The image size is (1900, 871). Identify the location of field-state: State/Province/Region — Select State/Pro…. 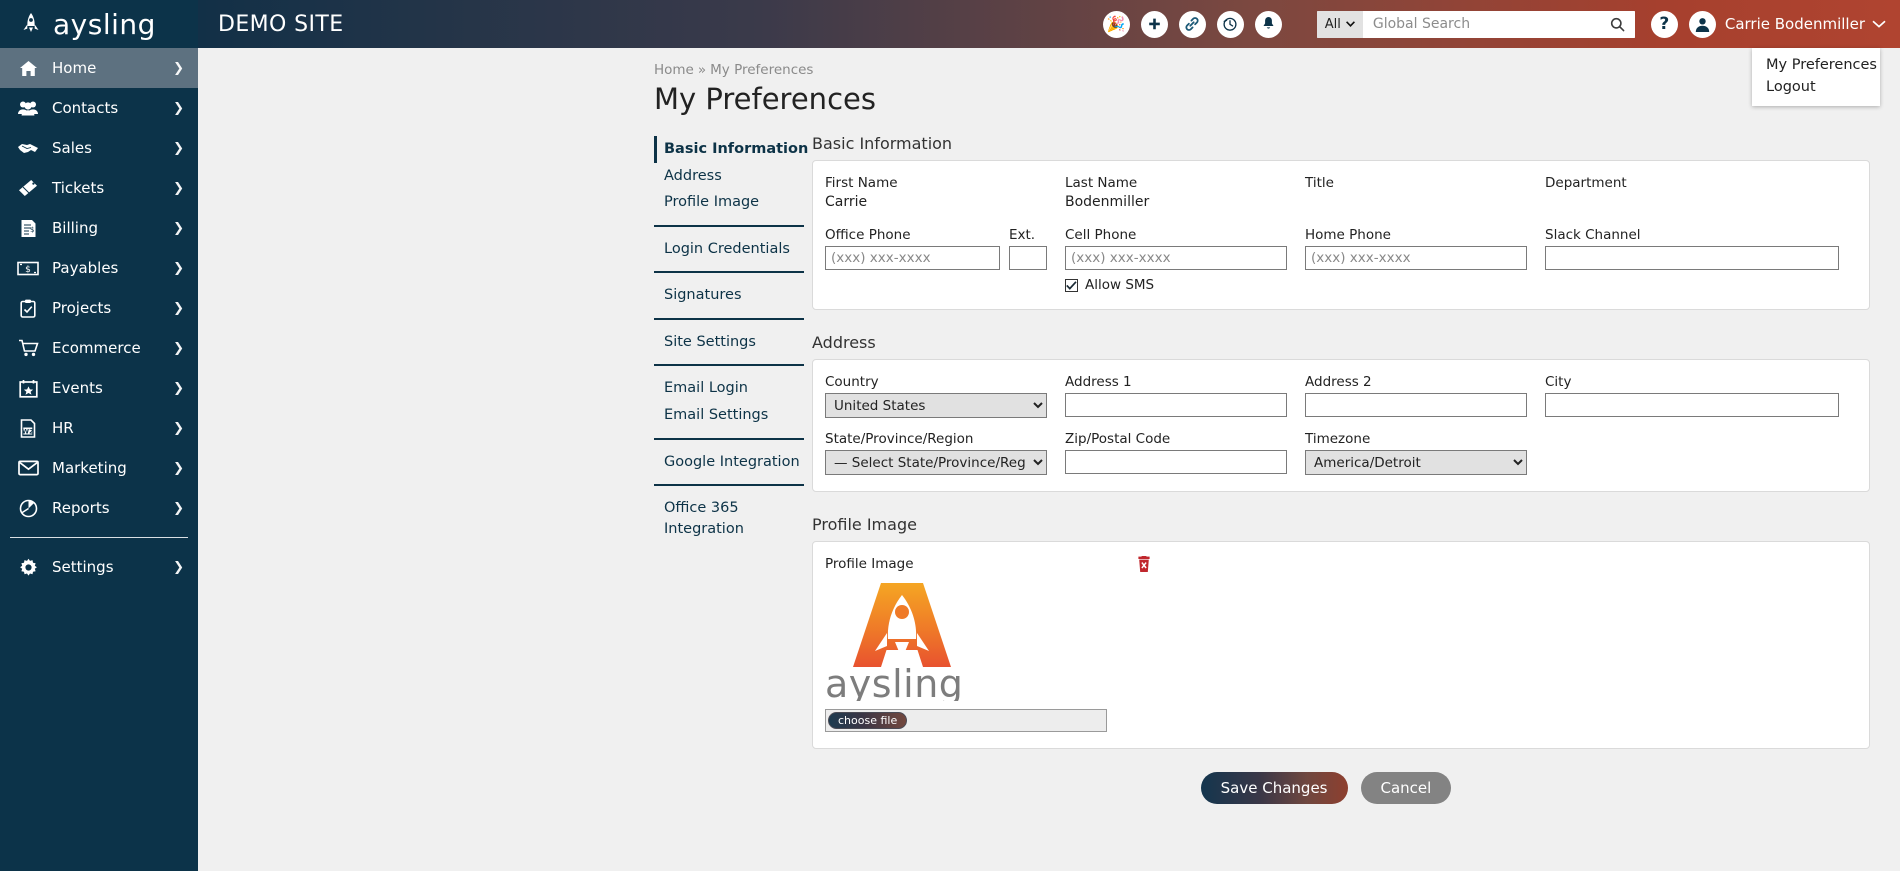
(945, 453).